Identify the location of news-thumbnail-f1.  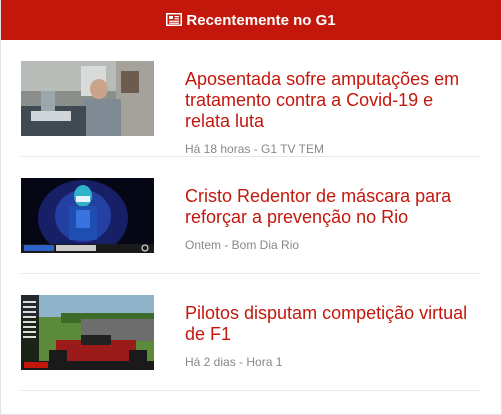
(87, 332).